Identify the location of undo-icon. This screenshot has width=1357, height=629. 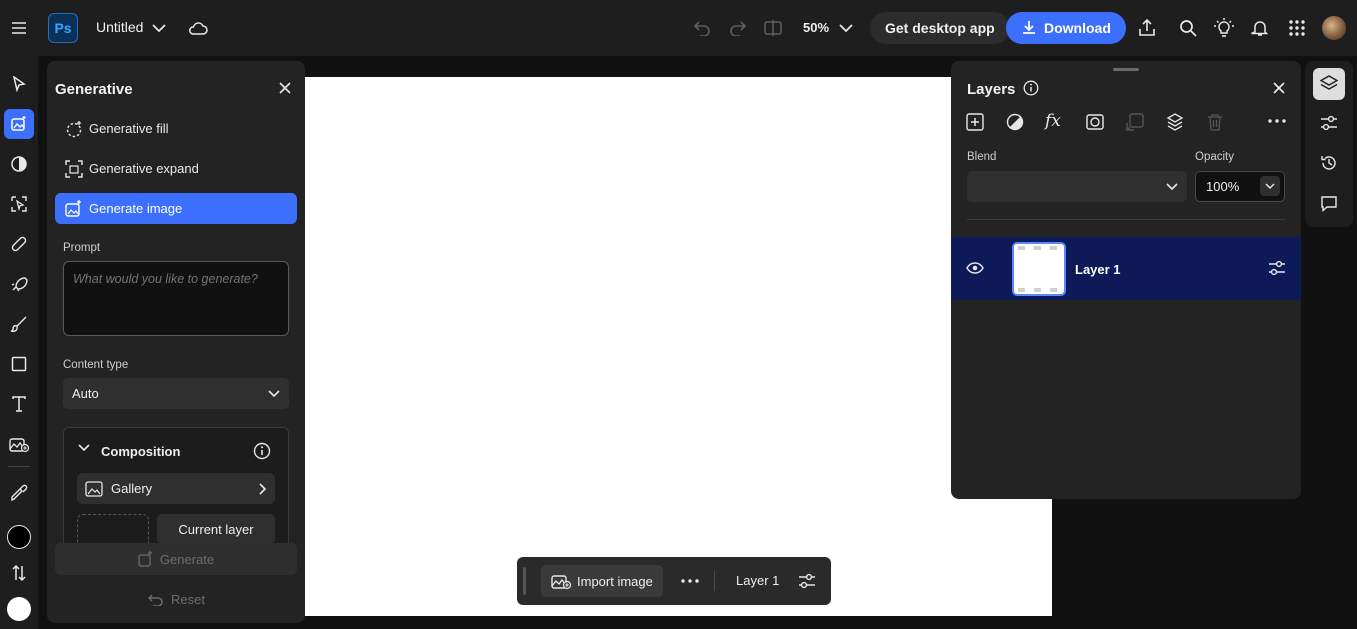
(702, 28).